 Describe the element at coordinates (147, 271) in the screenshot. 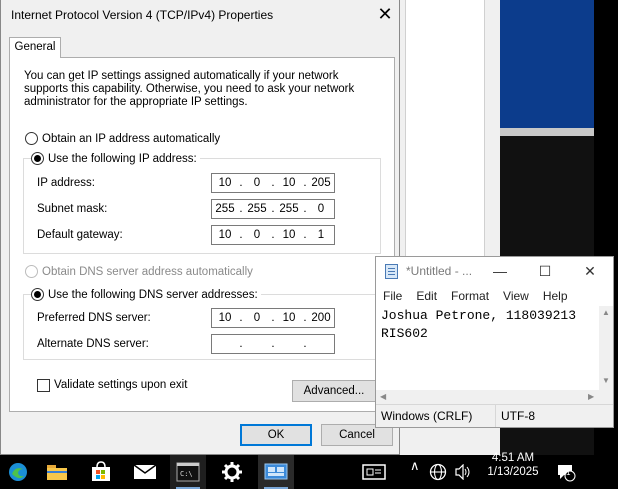

I see `radio-obtain-dns-auto-label: Obtain DNS server address automatically` at that location.